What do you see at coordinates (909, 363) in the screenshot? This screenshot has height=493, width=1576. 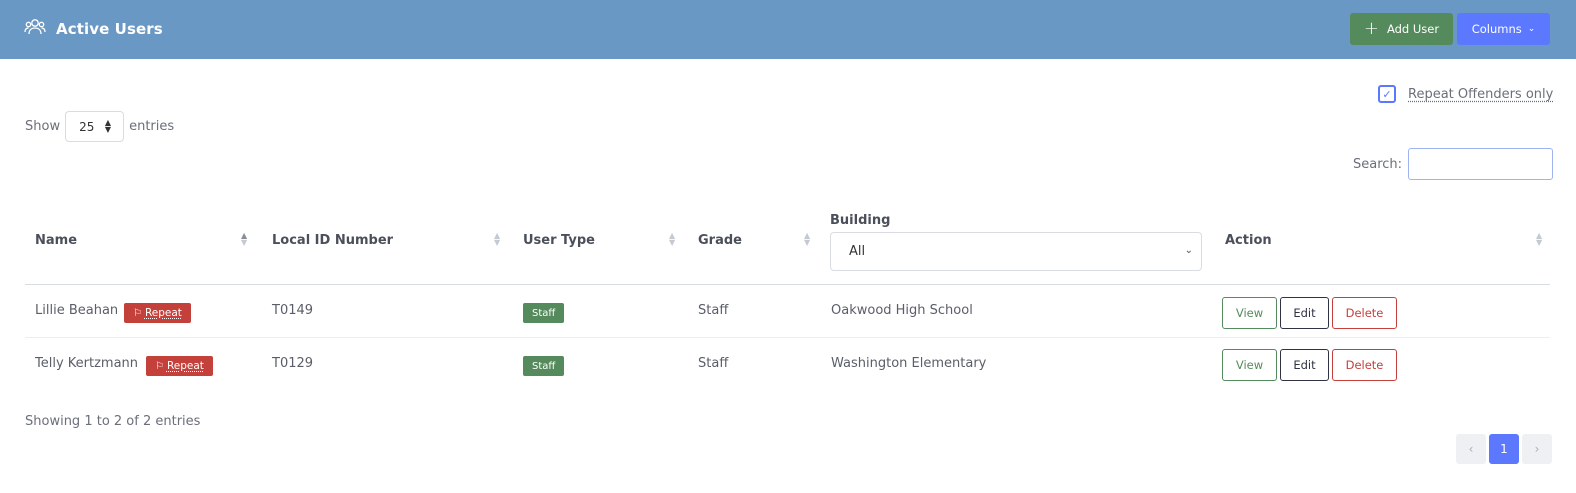 I see `cell-building: Washington Elementary` at bounding box center [909, 363].